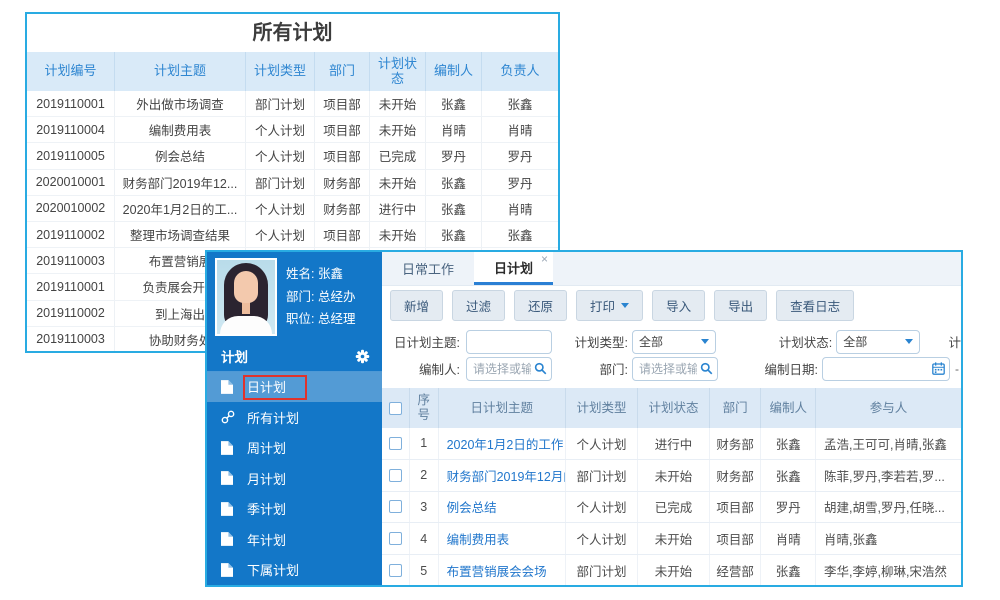  What do you see at coordinates (321, 319) in the screenshot?
I see `profile-position: 职位: 总经理` at bounding box center [321, 319].